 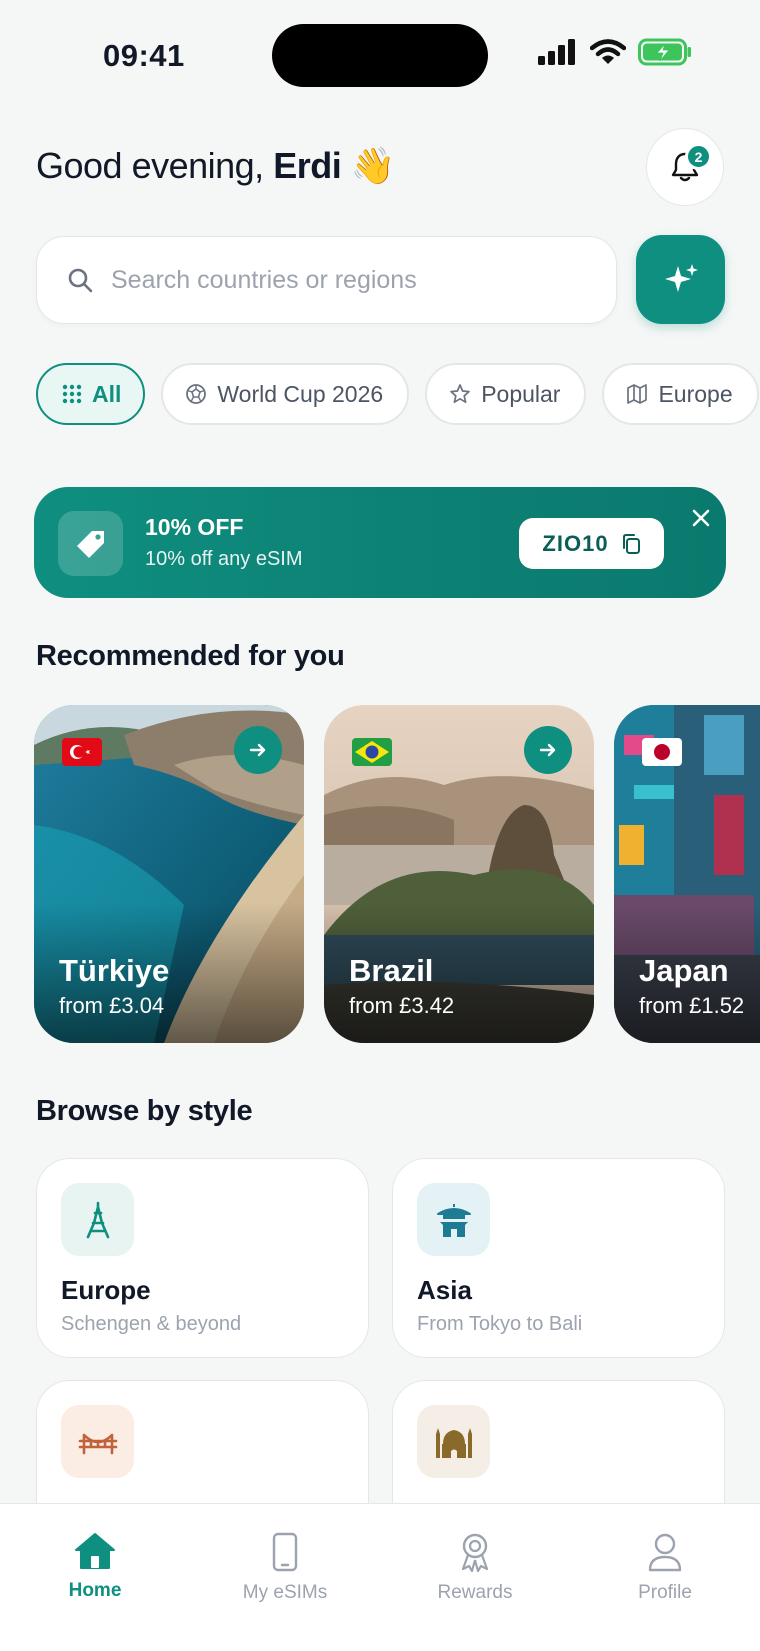 I want to click on pagoda-icon, so click(x=453, y=1219).